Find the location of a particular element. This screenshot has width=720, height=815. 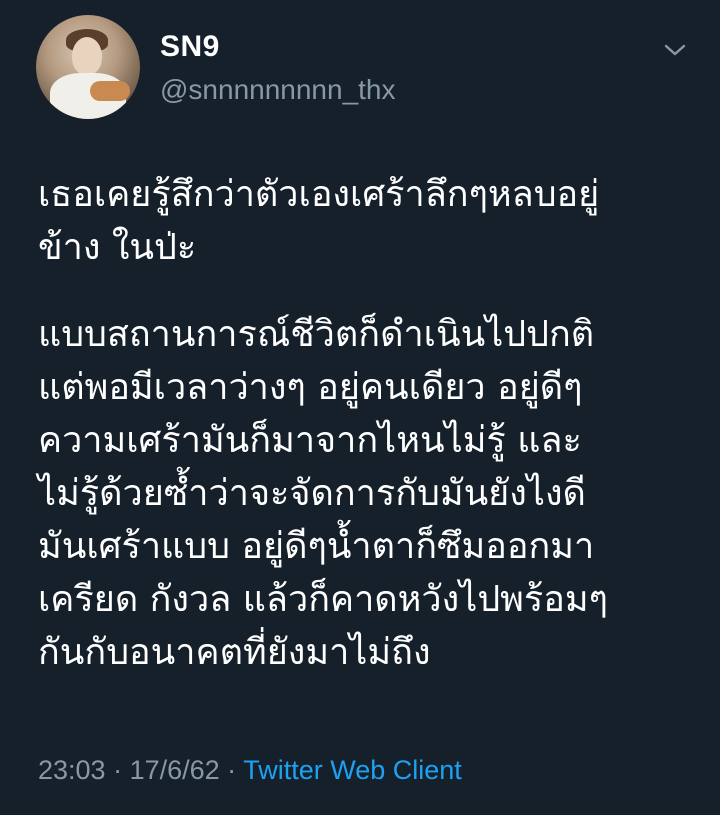

tweet-meta: 23:03 · 17/6/62 · Twitter Web Client is located at coordinates (250, 770).